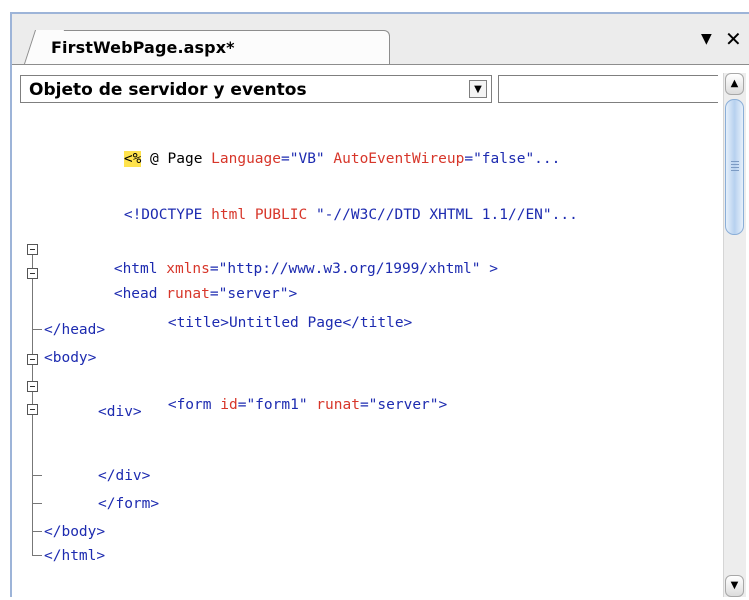 This screenshot has width=749, height=600. Describe the element at coordinates (75, 532) in the screenshot. I see `code-line: </body>` at that location.